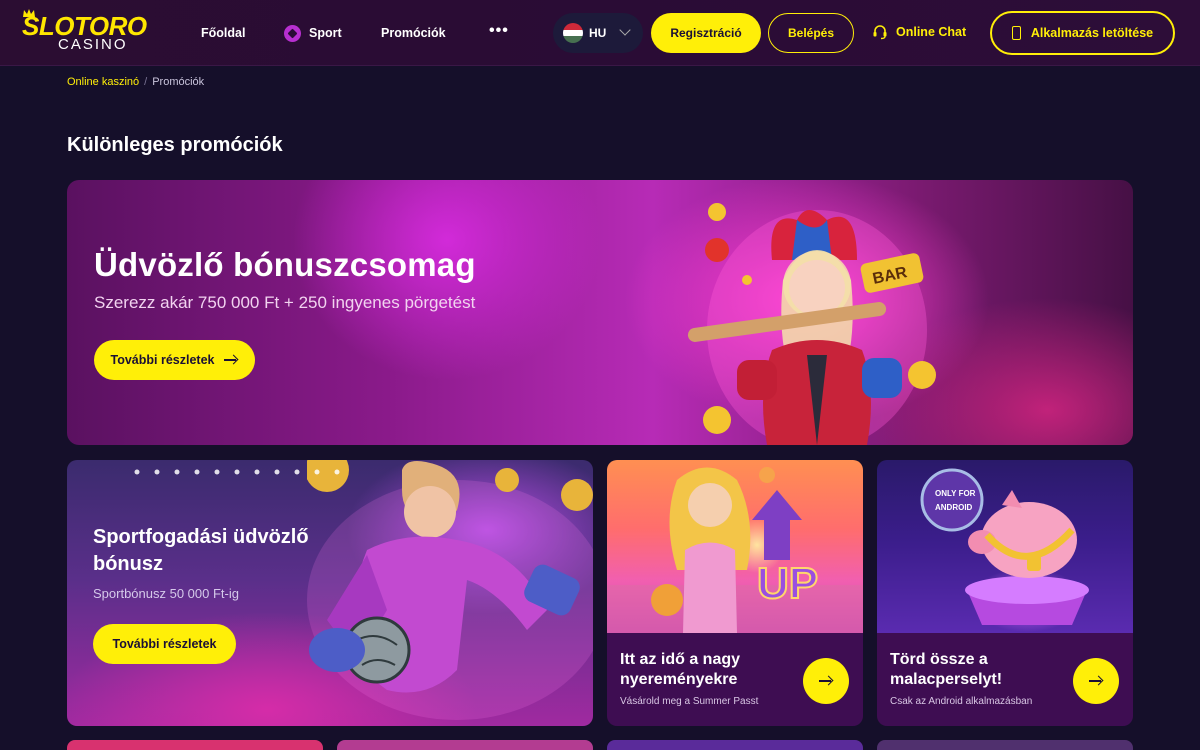  Describe the element at coordinates (223, 33) in the screenshot. I see `nav-home: Főoldal` at that location.